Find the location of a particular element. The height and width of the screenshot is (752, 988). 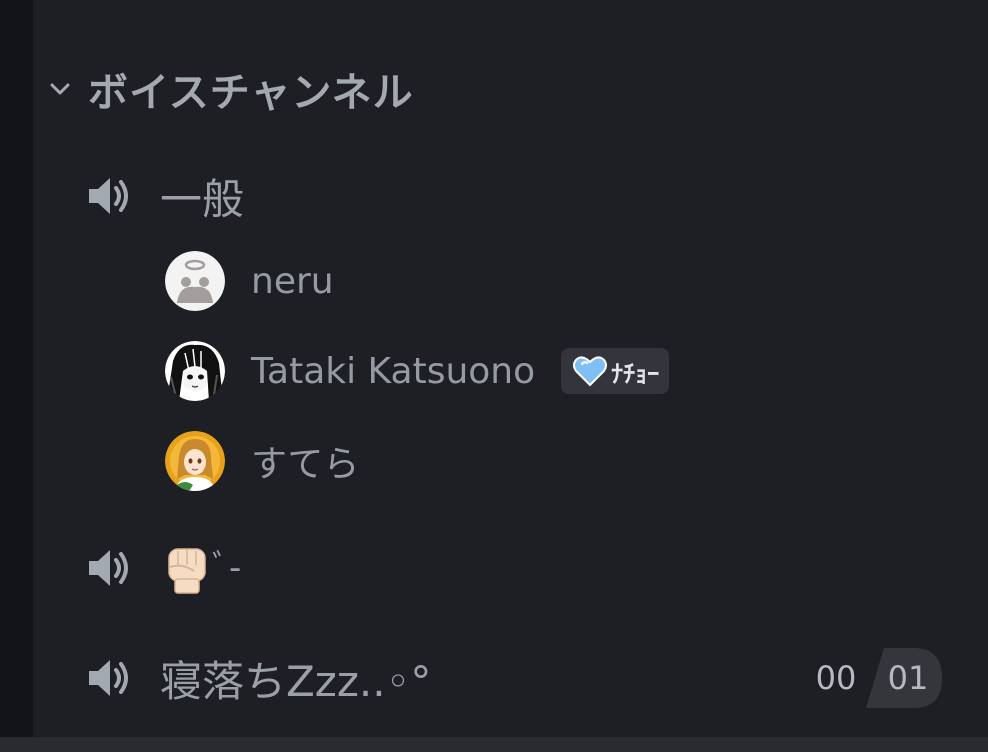

category-voice-channels: ボイスチャンネル is located at coordinates (230, 89).